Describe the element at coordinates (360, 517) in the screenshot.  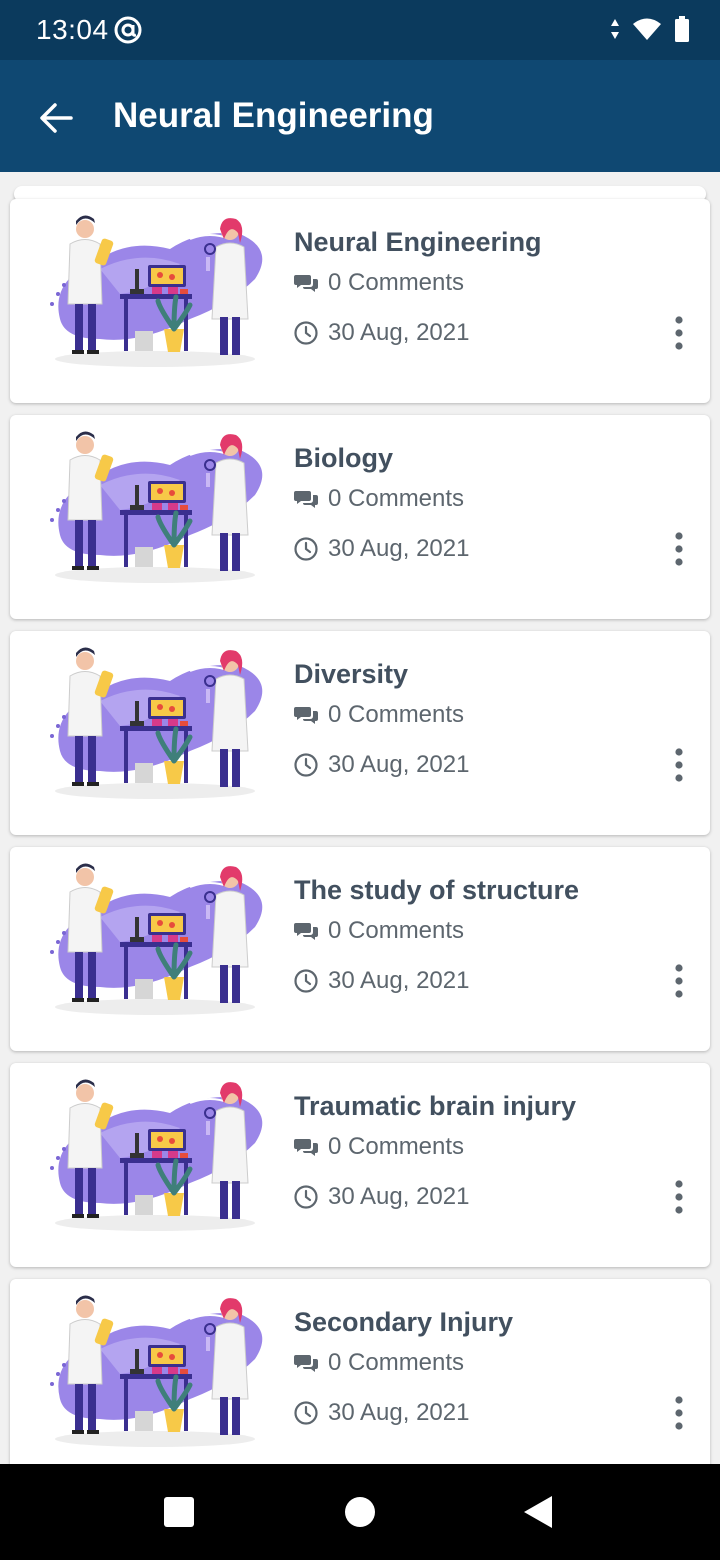
I see `list-item: Biology 0 Comments 30 Aug, 2021` at that location.